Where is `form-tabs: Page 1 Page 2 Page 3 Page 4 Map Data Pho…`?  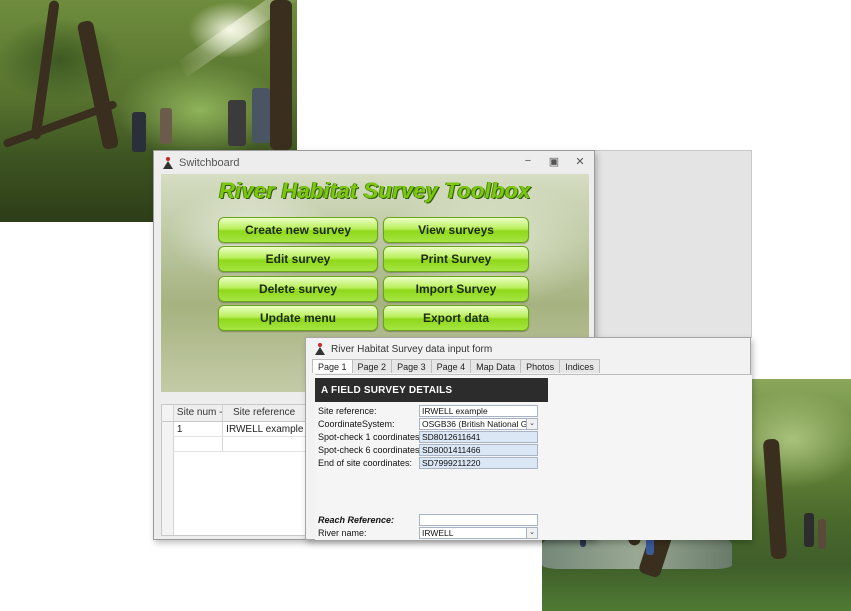
form-tabs: Page 1 Page 2 Page 3 Page 4 Map Data Pho… is located at coordinates (456, 366).